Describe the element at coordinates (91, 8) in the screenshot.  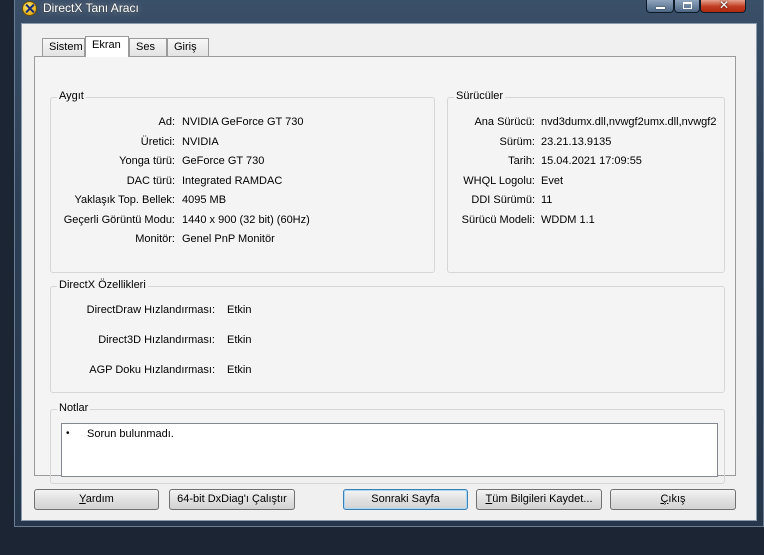
I see `window-title: DirectX Tanı Aracı` at that location.